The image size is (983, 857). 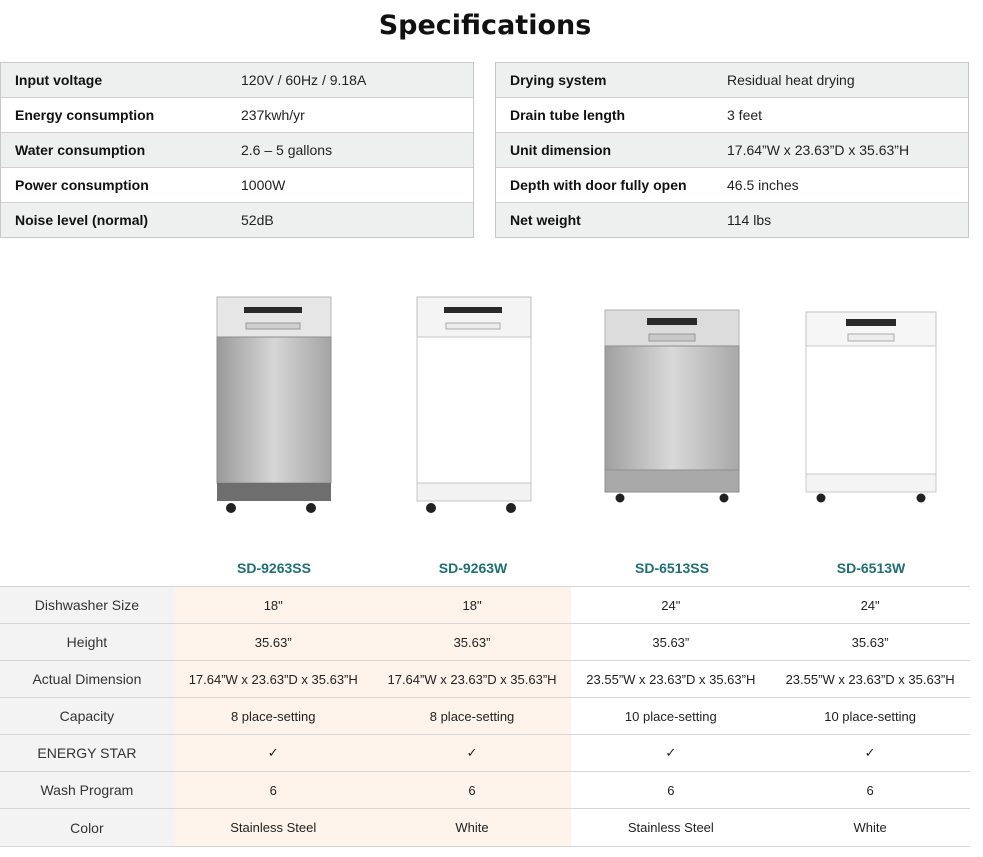 What do you see at coordinates (871, 407) in the screenshot?
I see `dishwasher-sd-6513w-image` at bounding box center [871, 407].